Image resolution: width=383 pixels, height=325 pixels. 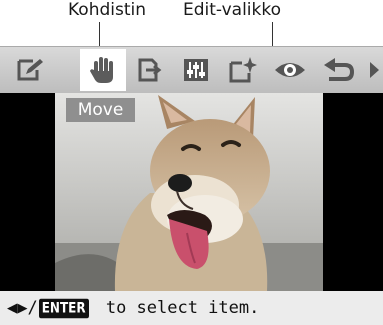 I want to click on menu-leader-vertical, so click(x=272, y=34).